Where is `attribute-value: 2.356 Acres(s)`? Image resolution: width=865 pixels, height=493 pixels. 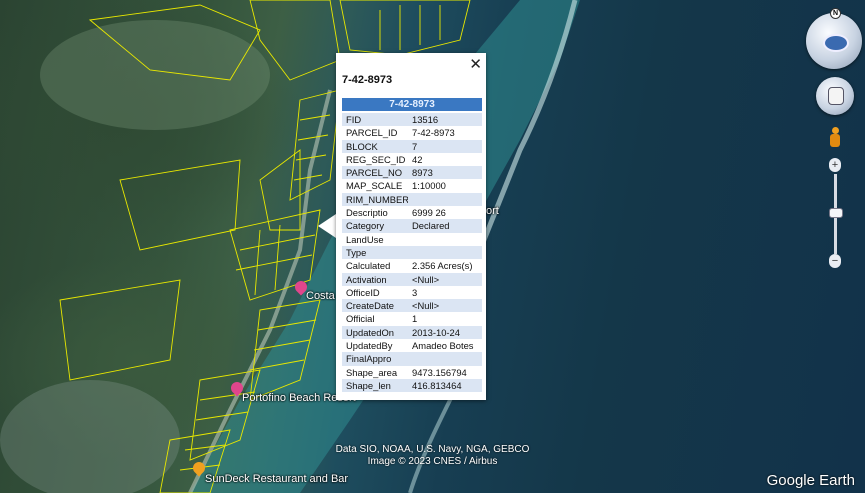
attribute-value: 2.356 Acres(s) is located at coordinates (442, 266).